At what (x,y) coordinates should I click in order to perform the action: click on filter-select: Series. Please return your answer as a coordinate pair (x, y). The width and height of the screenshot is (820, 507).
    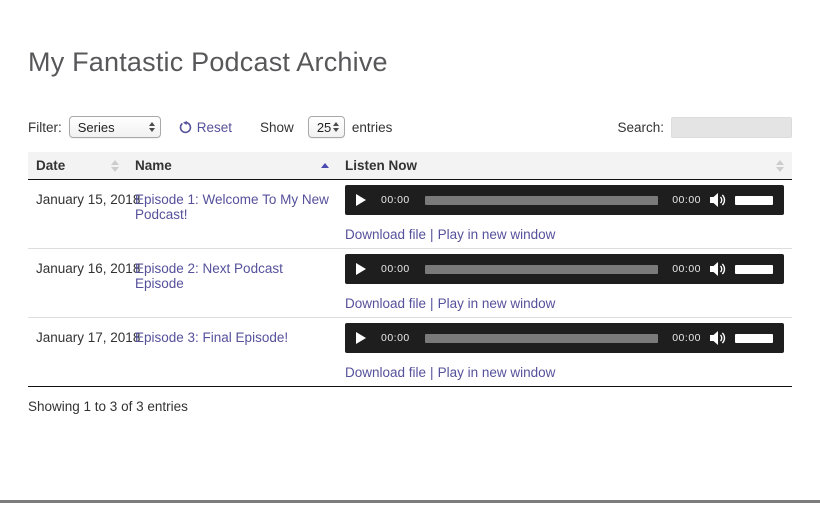
    Looking at the image, I should click on (114, 127).